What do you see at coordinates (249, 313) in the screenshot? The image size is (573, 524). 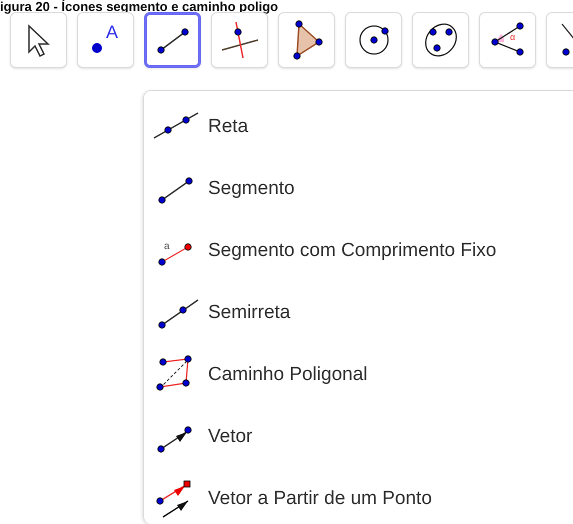 I see `menu-item: Semirreta` at bounding box center [249, 313].